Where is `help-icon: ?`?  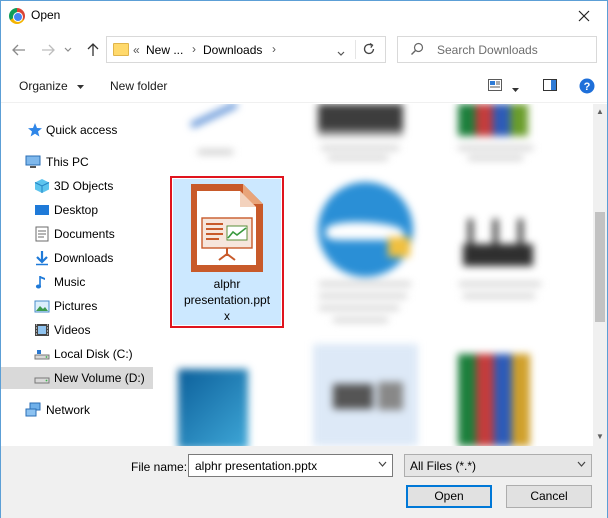 help-icon: ? is located at coordinates (587, 86).